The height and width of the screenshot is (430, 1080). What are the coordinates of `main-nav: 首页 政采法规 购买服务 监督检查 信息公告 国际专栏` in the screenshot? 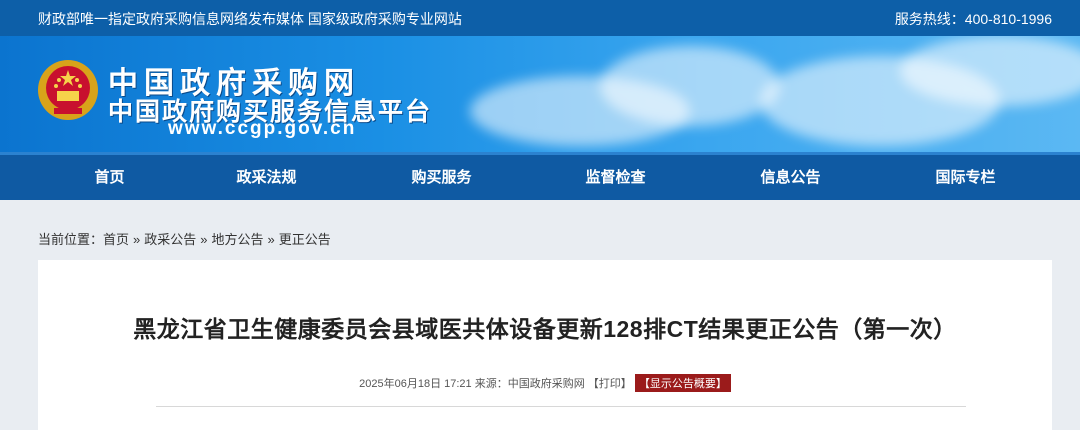 It's located at (540, 176).